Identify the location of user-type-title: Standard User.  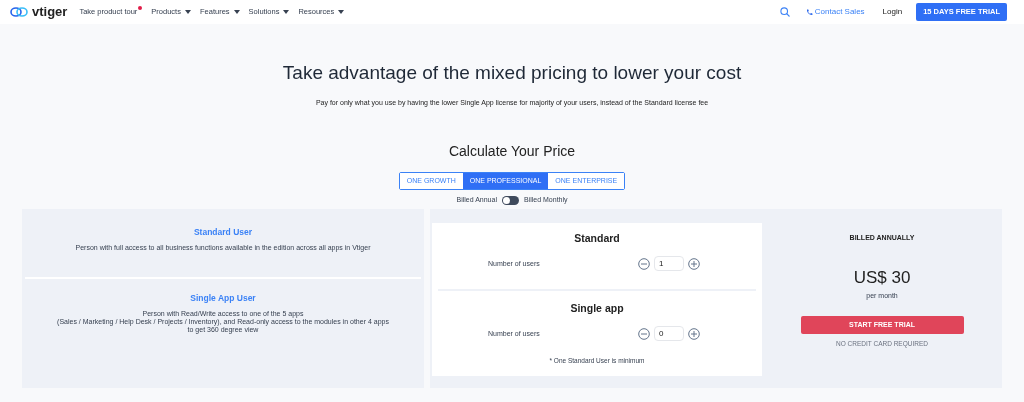
(223, 232).